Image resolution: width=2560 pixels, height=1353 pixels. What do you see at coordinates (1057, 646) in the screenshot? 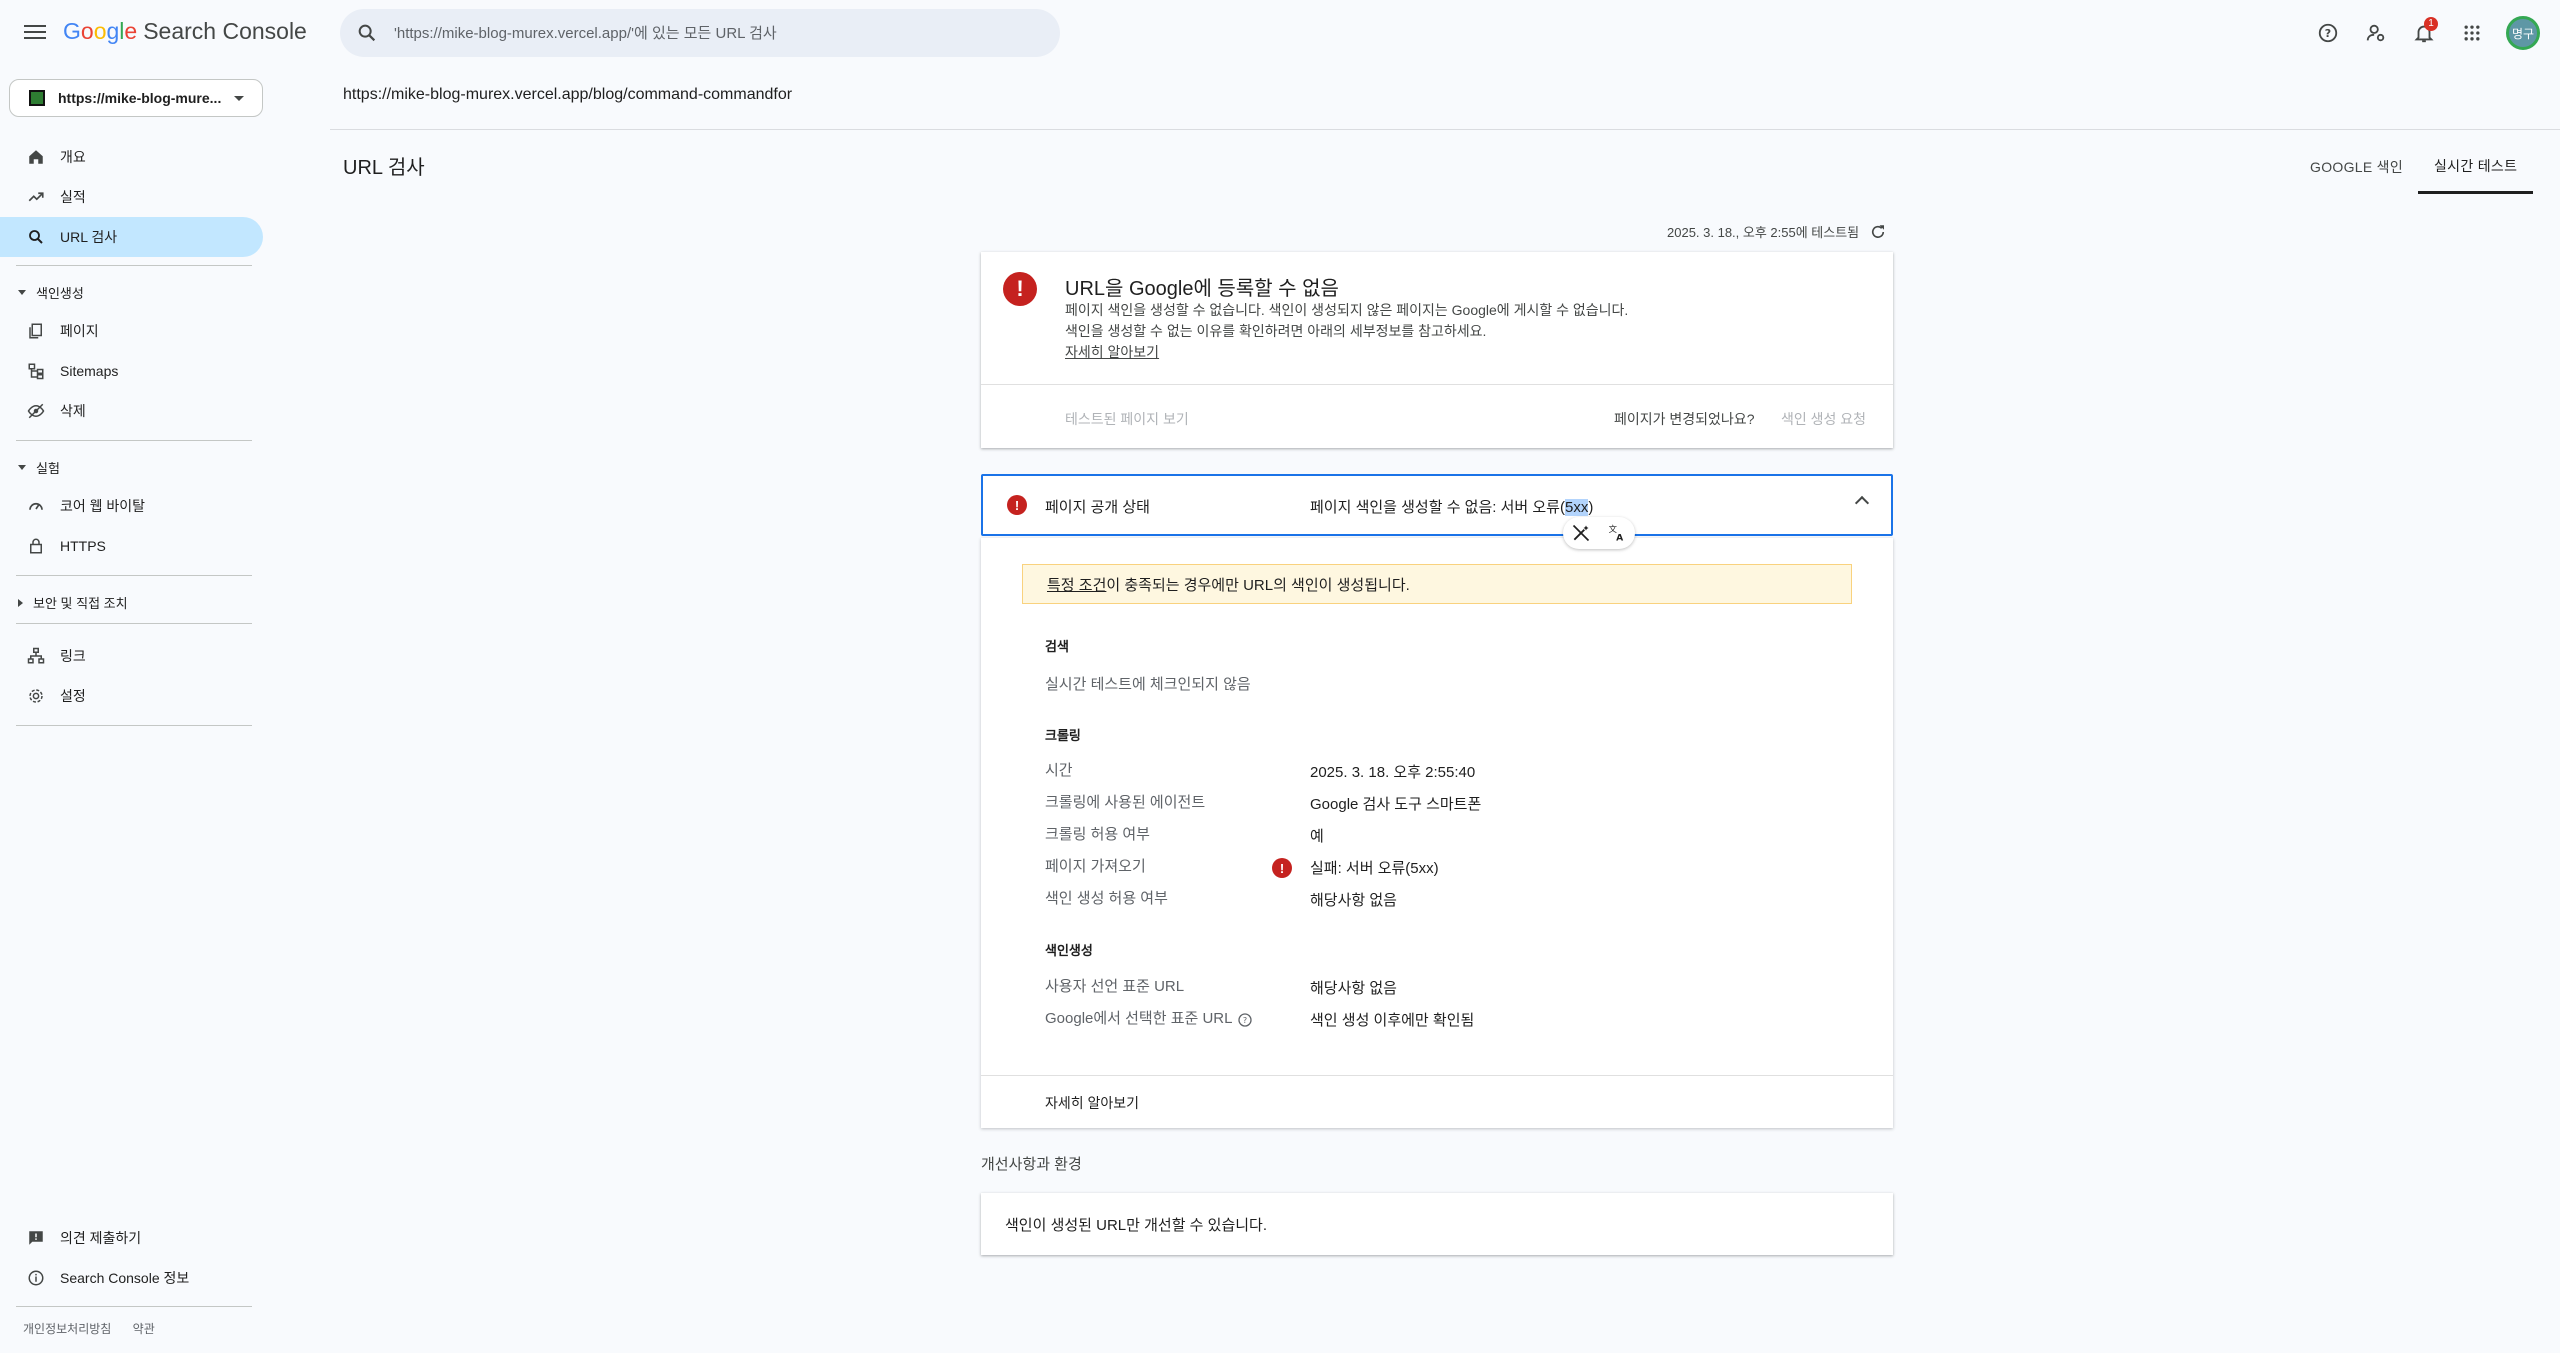
I see `section-heading: 검색` at bounding box center [1057, 646].